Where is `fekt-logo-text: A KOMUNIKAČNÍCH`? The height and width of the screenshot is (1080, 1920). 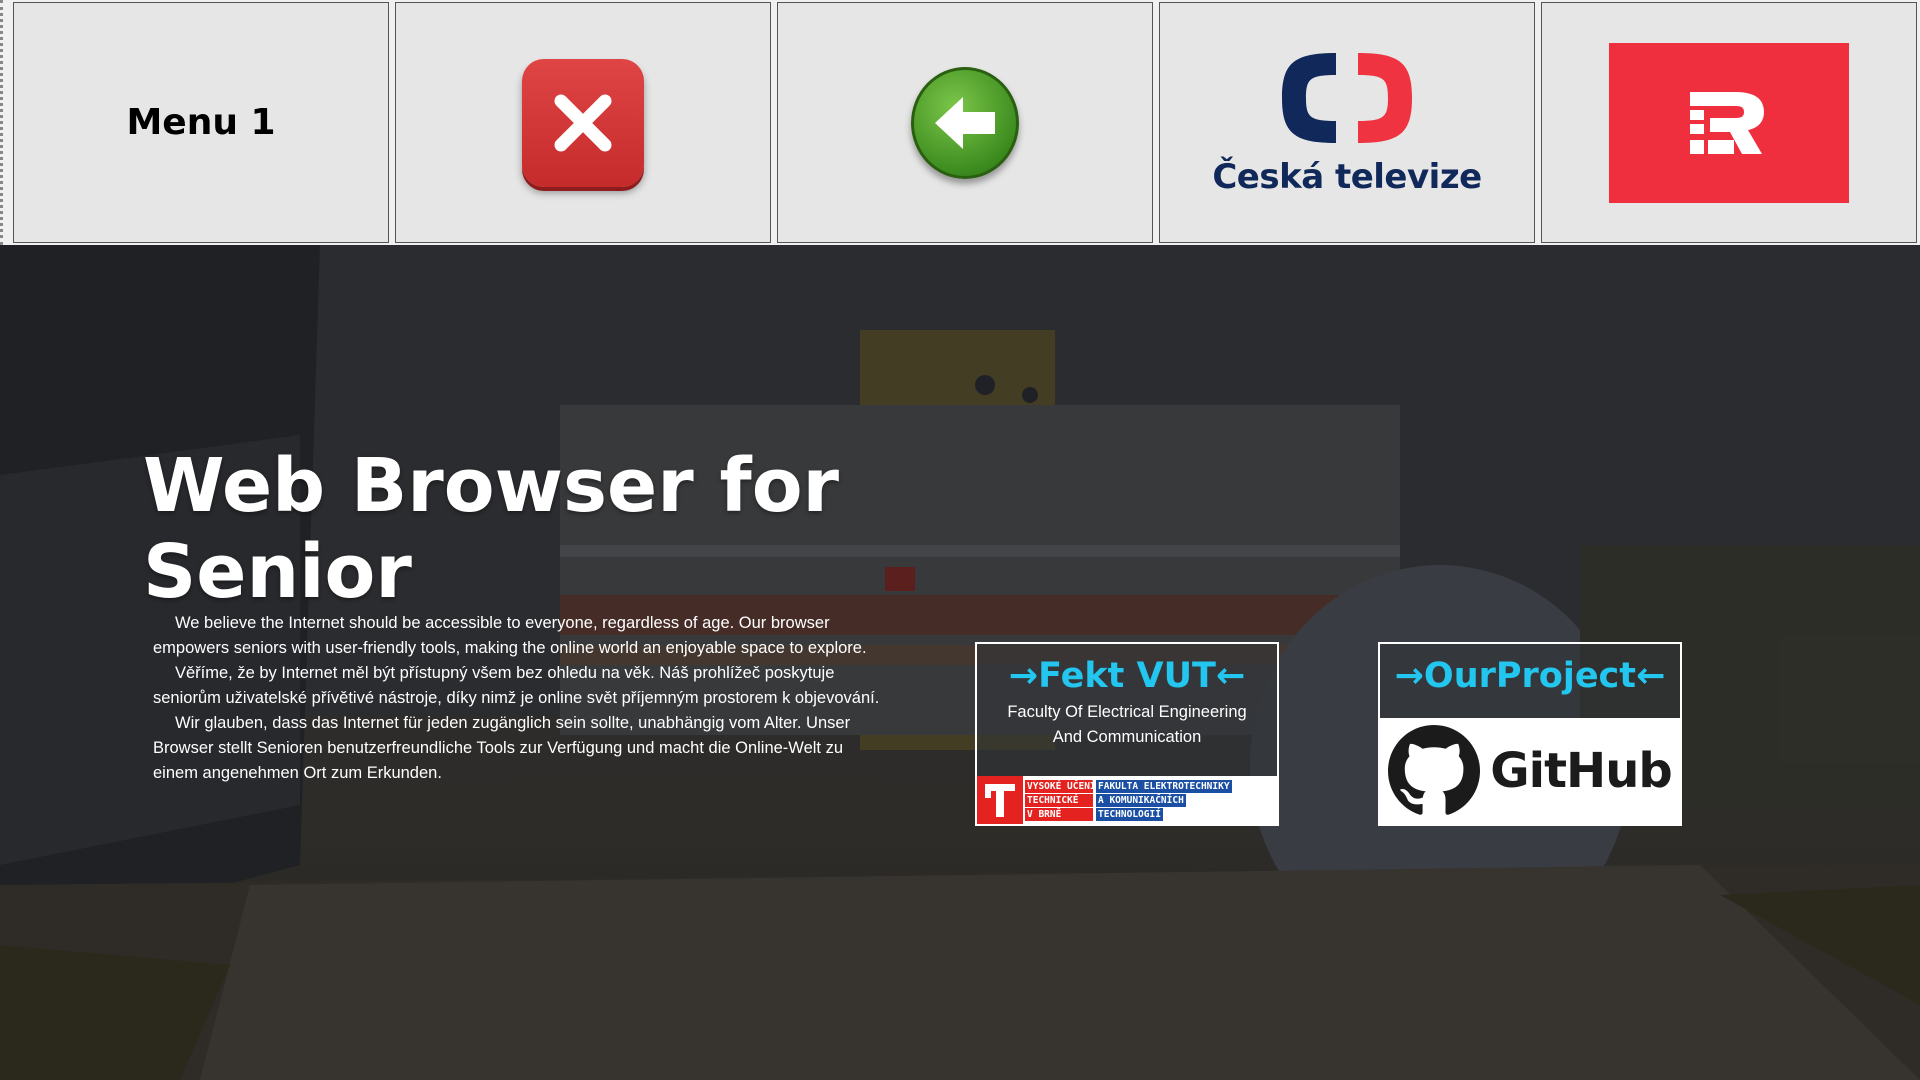 fekt-logo-text: A KOMUNIKAČNÍCH is located at coordinates (1141, 800).